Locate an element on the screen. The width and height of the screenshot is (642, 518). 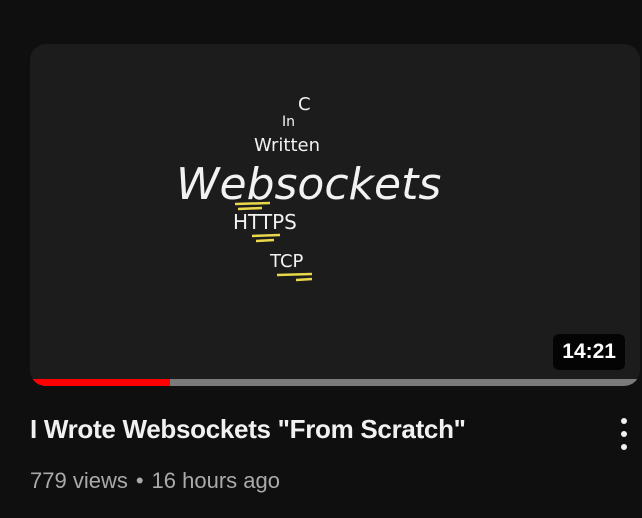
thumb-underline-tcp is located at coordinates (294, 277).